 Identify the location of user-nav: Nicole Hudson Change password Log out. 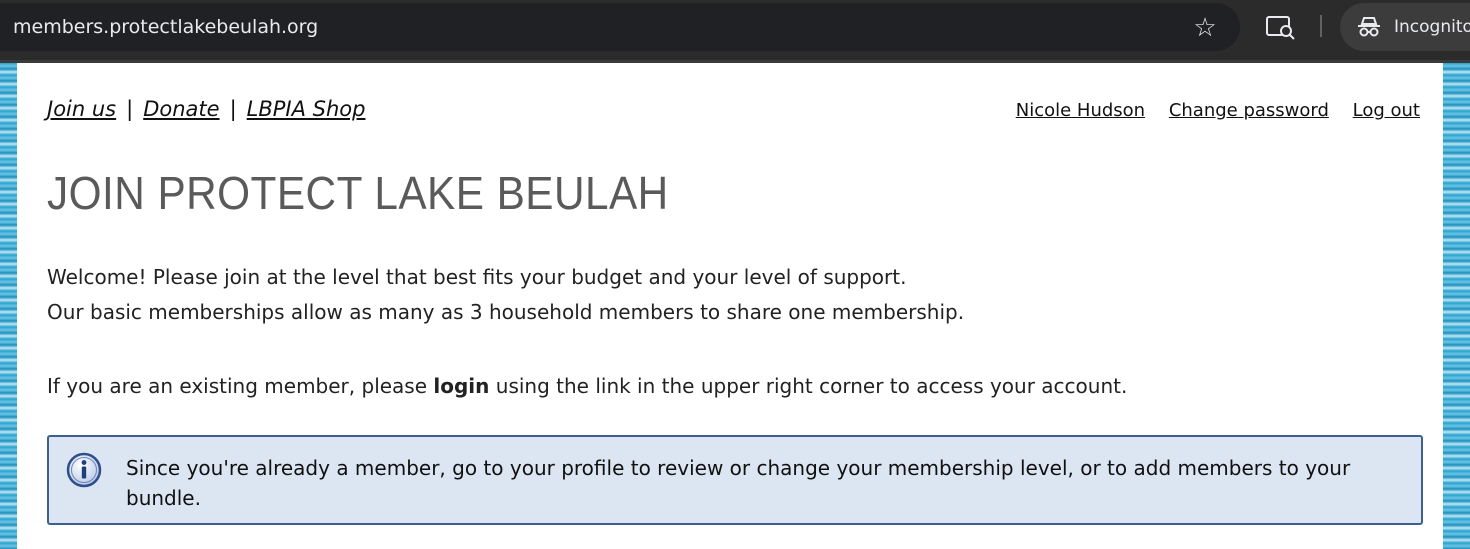
(1209, 110).